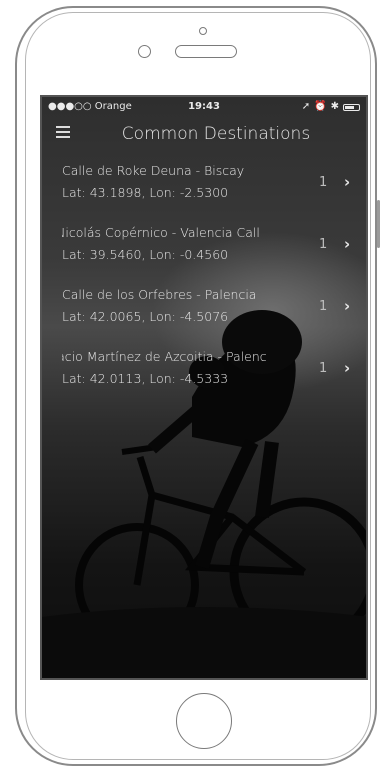  What do you see at coordinates (216, 134) in the screenshot?
I see `page-title: Common Destinations` at bounding box center [216, 134].